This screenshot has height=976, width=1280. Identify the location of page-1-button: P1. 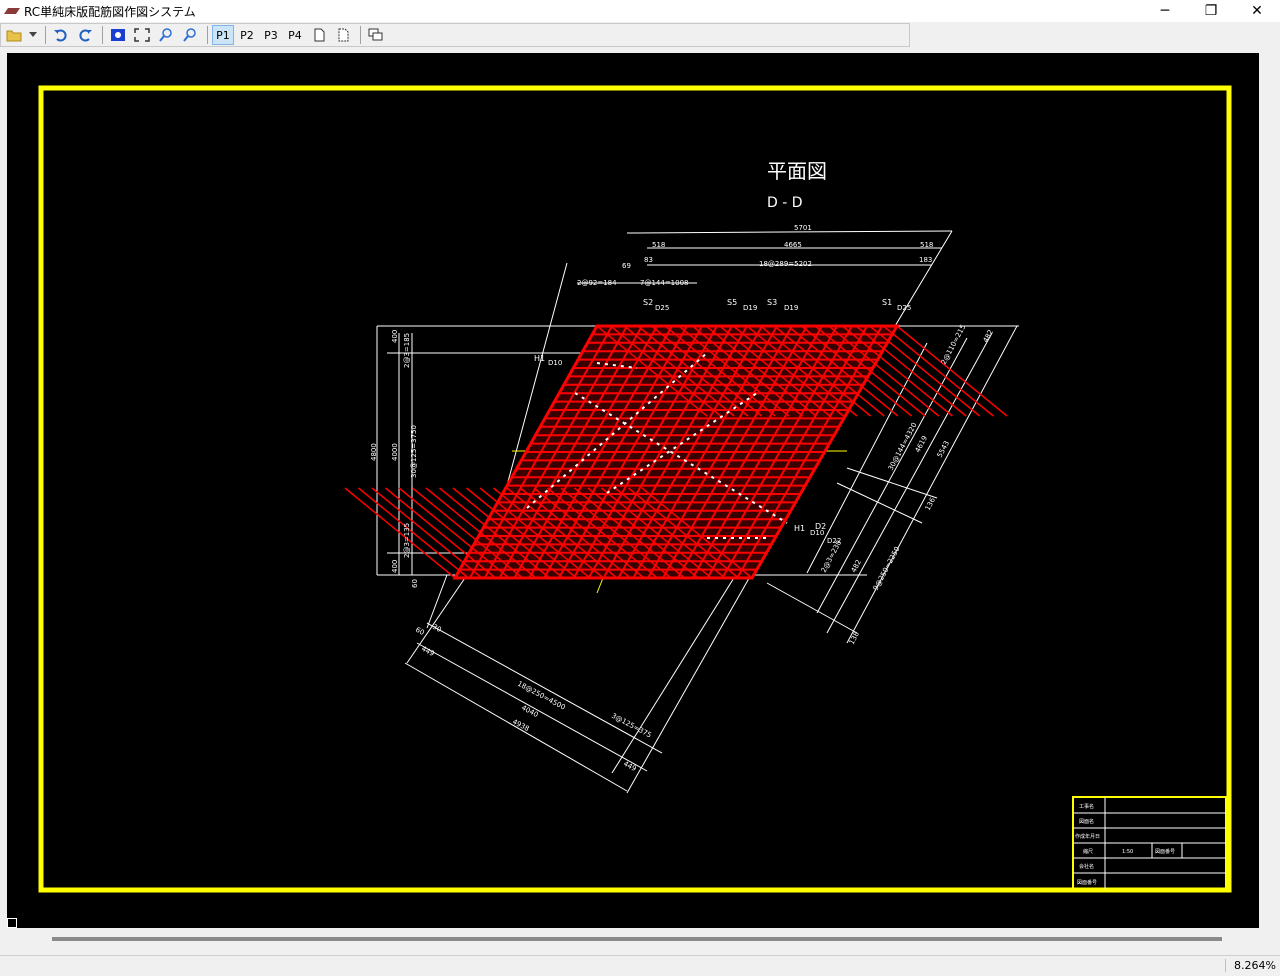
(223, 35).